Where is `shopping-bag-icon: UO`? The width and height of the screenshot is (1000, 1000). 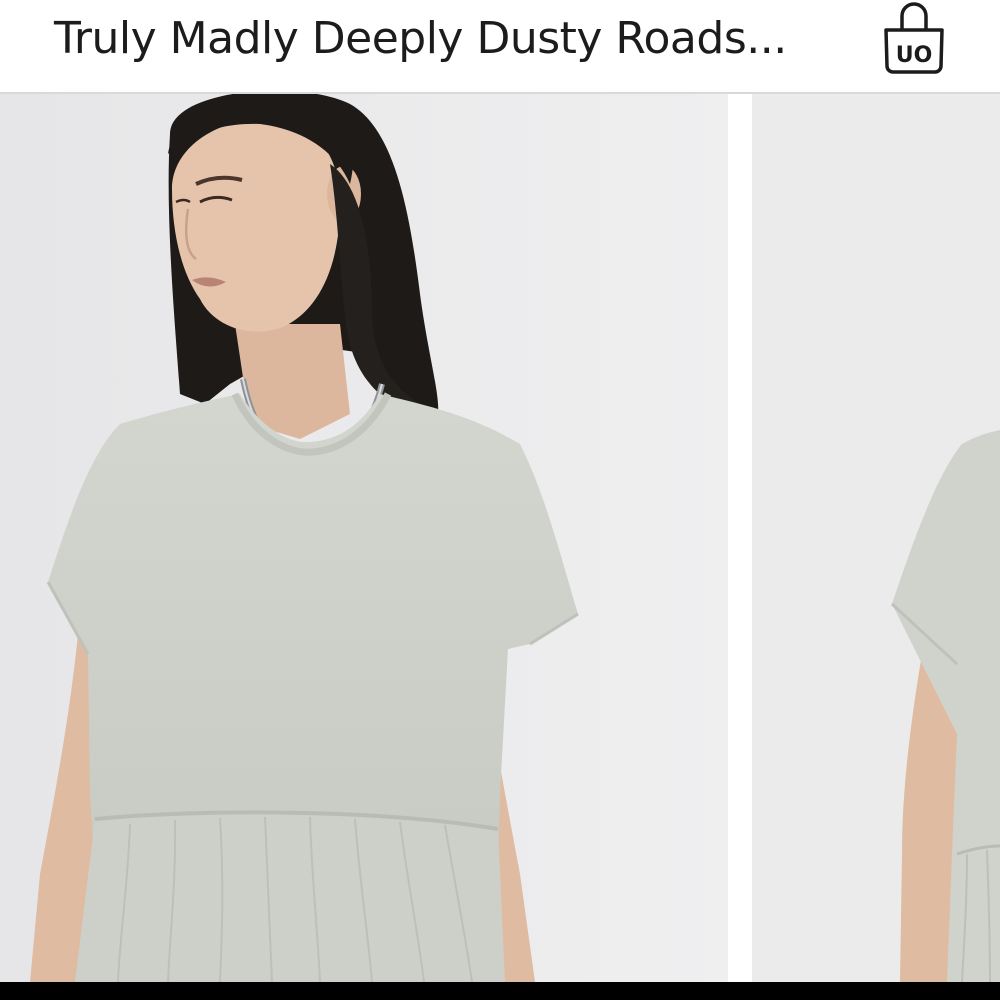 shopping-bag-icon: UO is located at coordinates (914, 38).